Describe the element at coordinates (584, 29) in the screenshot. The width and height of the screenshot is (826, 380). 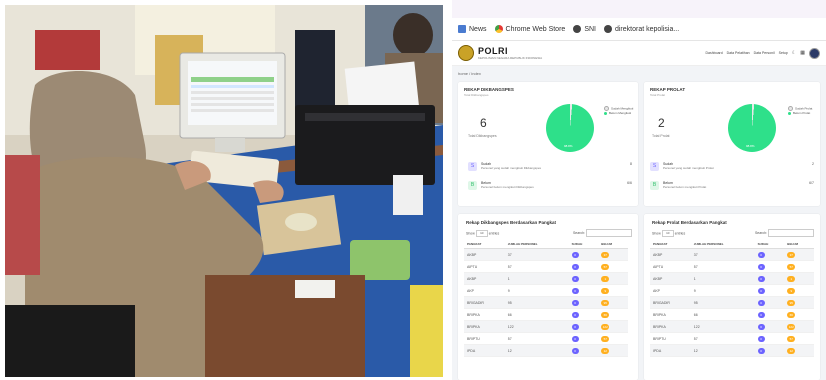
I see `bookmark-sni: SNI` at that location.